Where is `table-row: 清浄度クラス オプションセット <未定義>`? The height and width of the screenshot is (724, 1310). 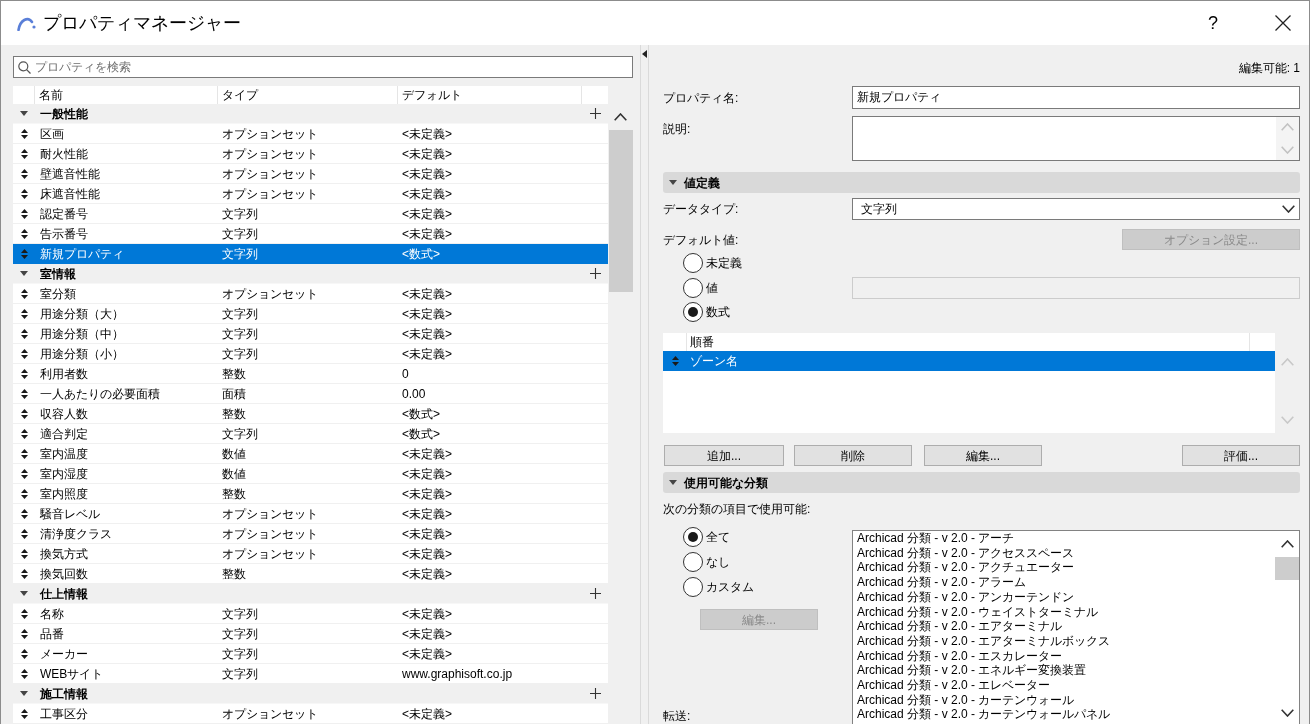 table-row: 清浄度クラス オプションセット <未定義> is located at coordinates (310, 534).